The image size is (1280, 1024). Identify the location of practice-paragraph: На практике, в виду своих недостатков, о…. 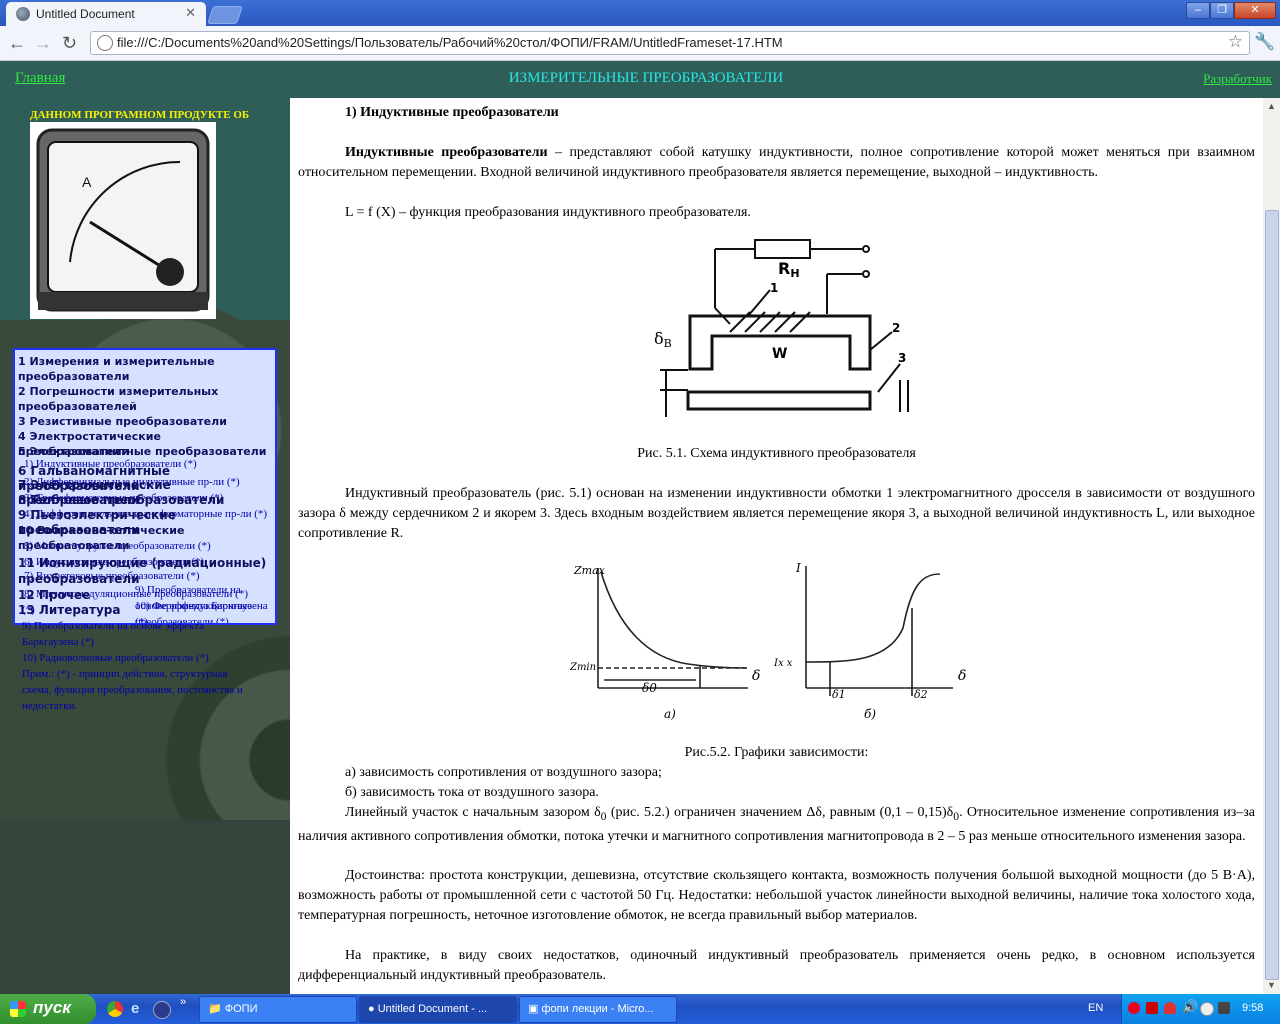
(776, 965).